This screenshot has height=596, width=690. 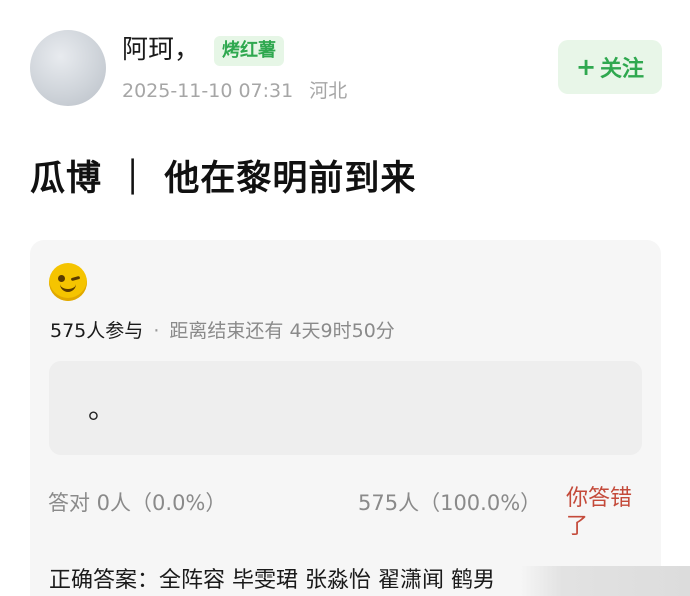 I want to click on result-label: 你答错了, so click(x=599, y=512).